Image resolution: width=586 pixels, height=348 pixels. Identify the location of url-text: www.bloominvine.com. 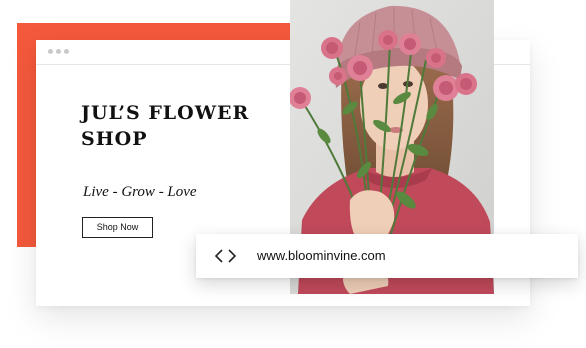
(321, 256).